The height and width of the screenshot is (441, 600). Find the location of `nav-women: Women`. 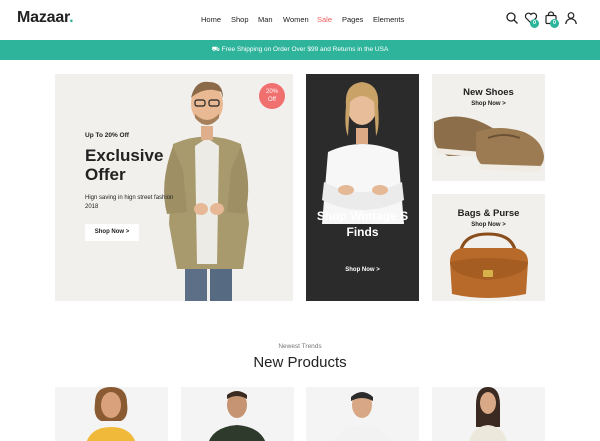

nav-women: Women is located at coordinates (296, 19).